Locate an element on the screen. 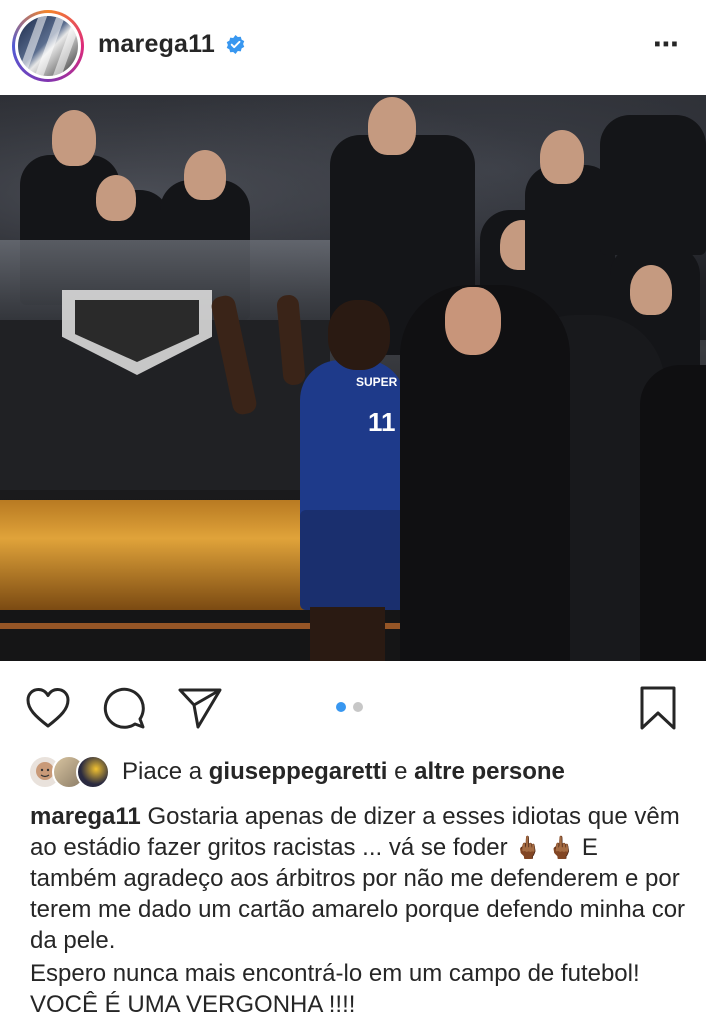  bookmark-icon is located at coordinates (658, 708).